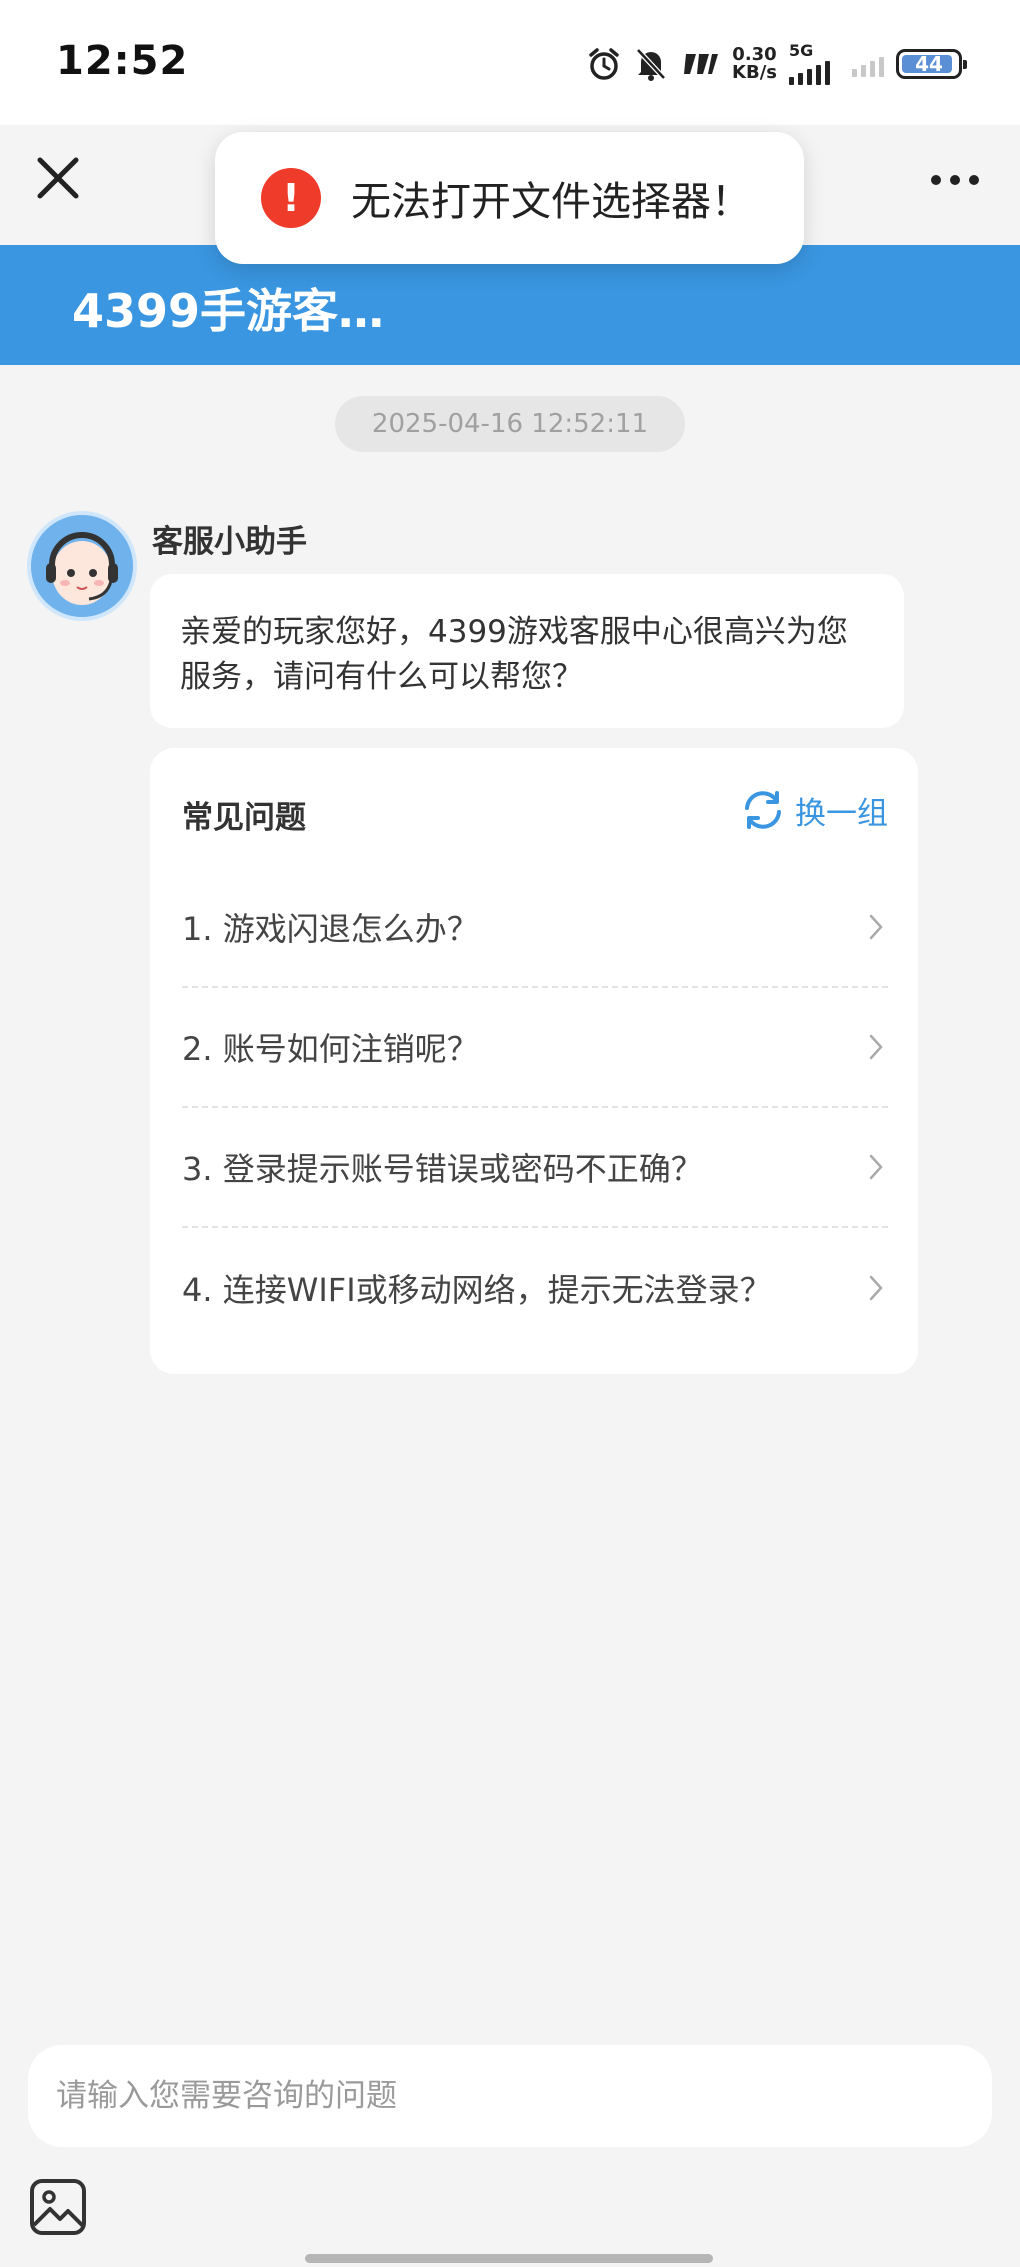 The image size is (1020, 2267). Describe the element at coordinates (510, 424) in the screenshot. I see `chat-timestamp: 2025-04-16 12:52:11` at that location.